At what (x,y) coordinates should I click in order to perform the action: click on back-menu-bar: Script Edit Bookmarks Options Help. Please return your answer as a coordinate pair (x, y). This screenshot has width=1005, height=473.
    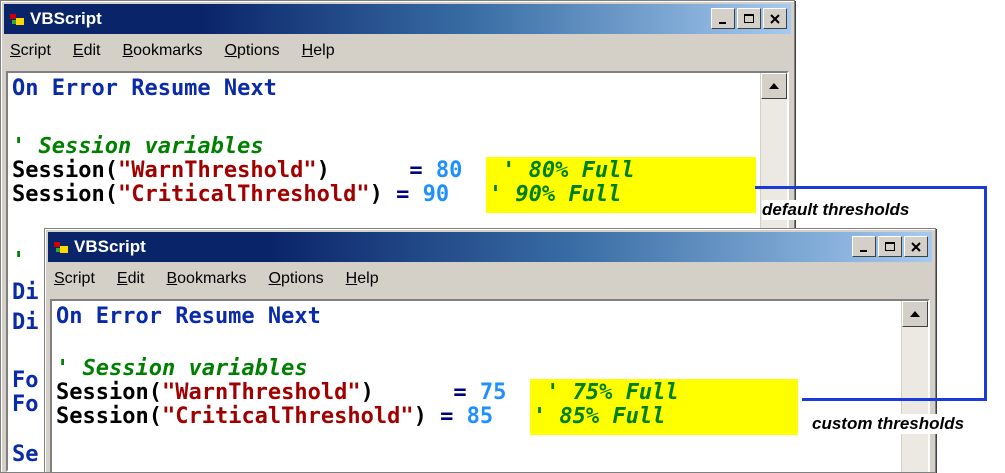
    Looking at the image, I should click on (397, 51).